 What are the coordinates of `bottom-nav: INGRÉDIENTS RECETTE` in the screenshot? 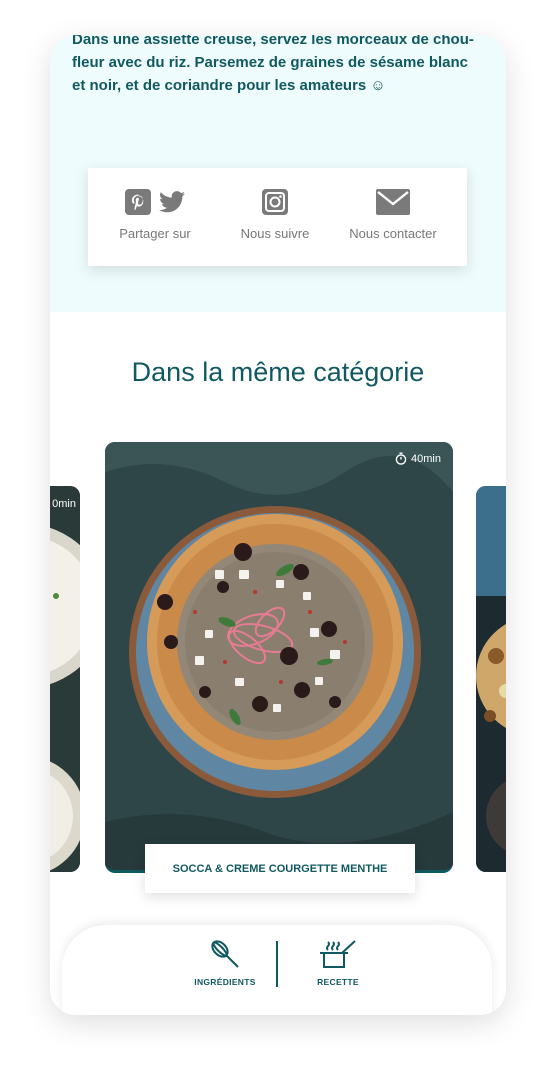 It's located at (277, 970).